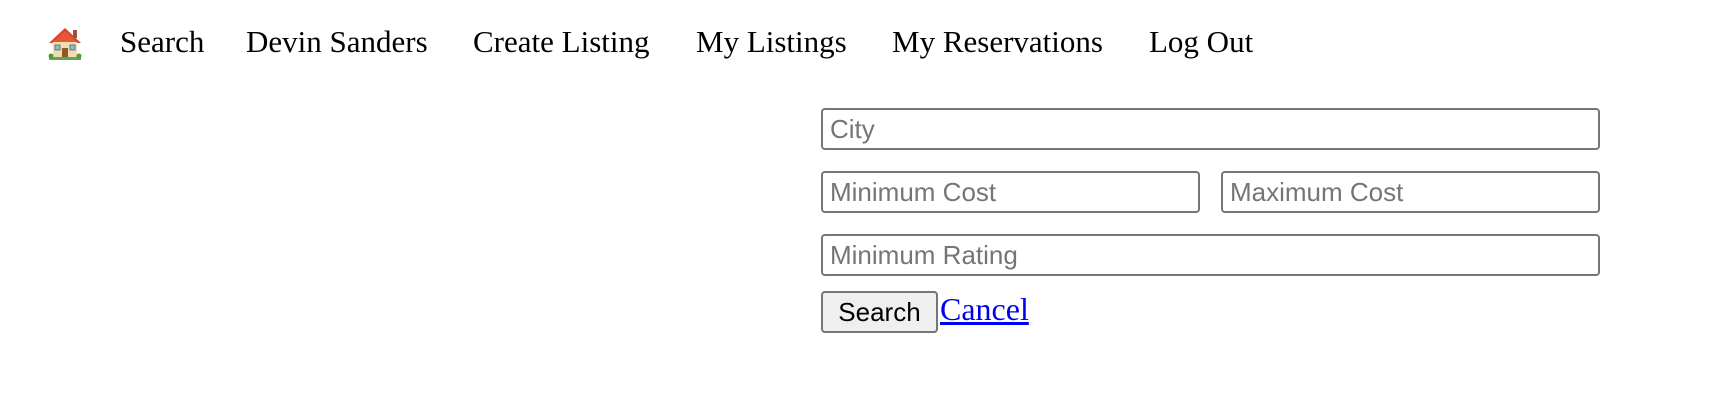  I want to click on nav-search: Search, so click(162, 42).